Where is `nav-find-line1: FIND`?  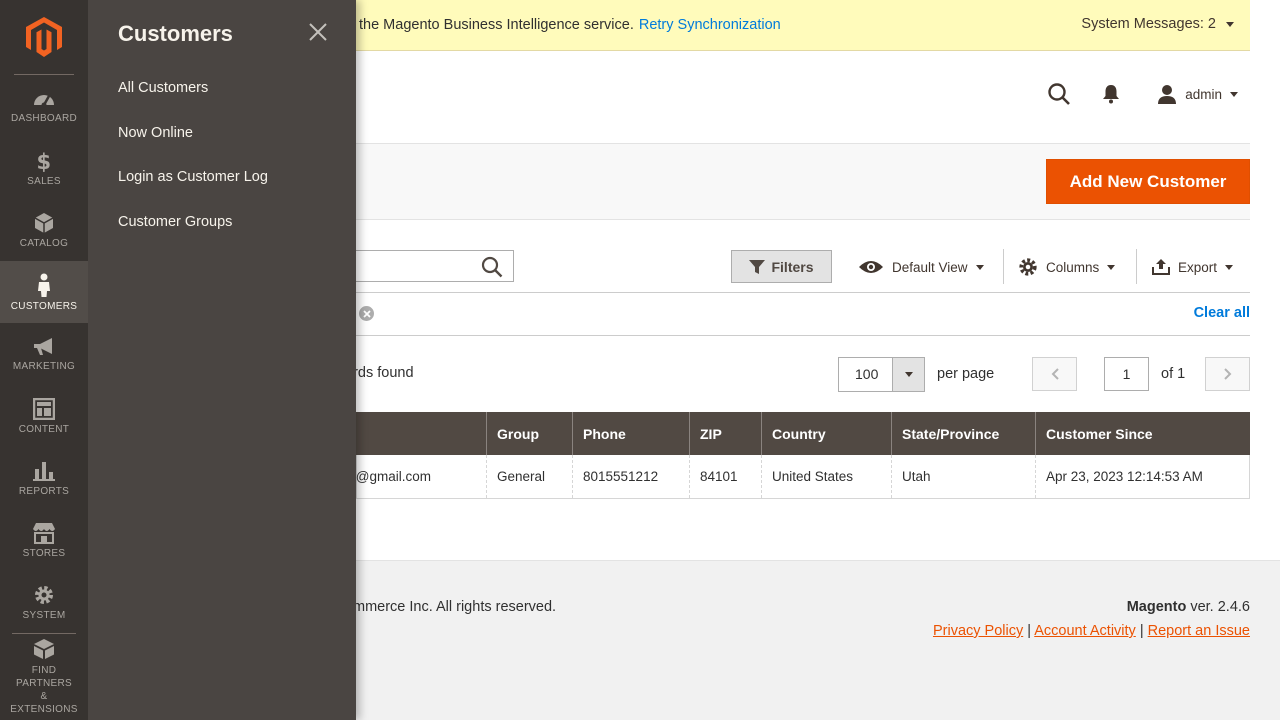 nav-find-line1: FIND is located at coordinates (44, 670).